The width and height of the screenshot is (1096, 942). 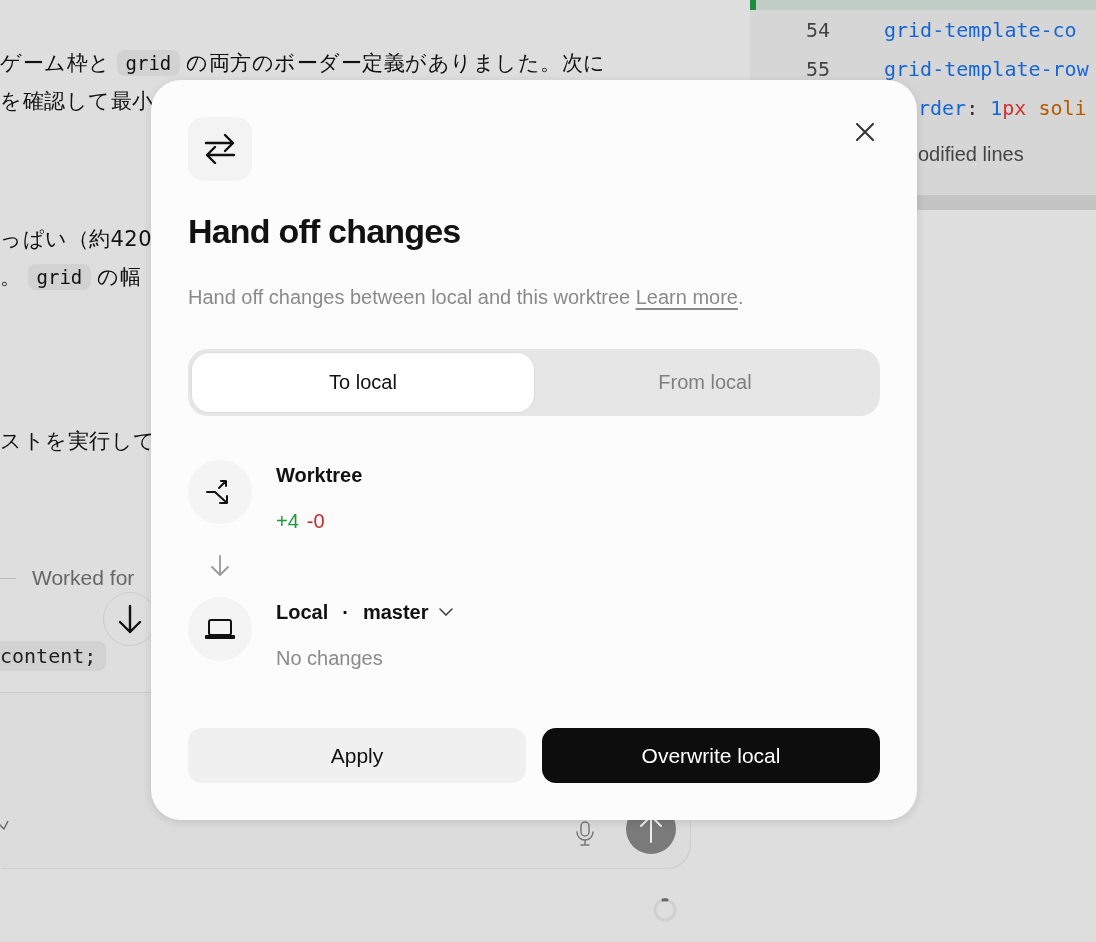 I want to click on swap-arrows-icon, so click(x=220, y=149).